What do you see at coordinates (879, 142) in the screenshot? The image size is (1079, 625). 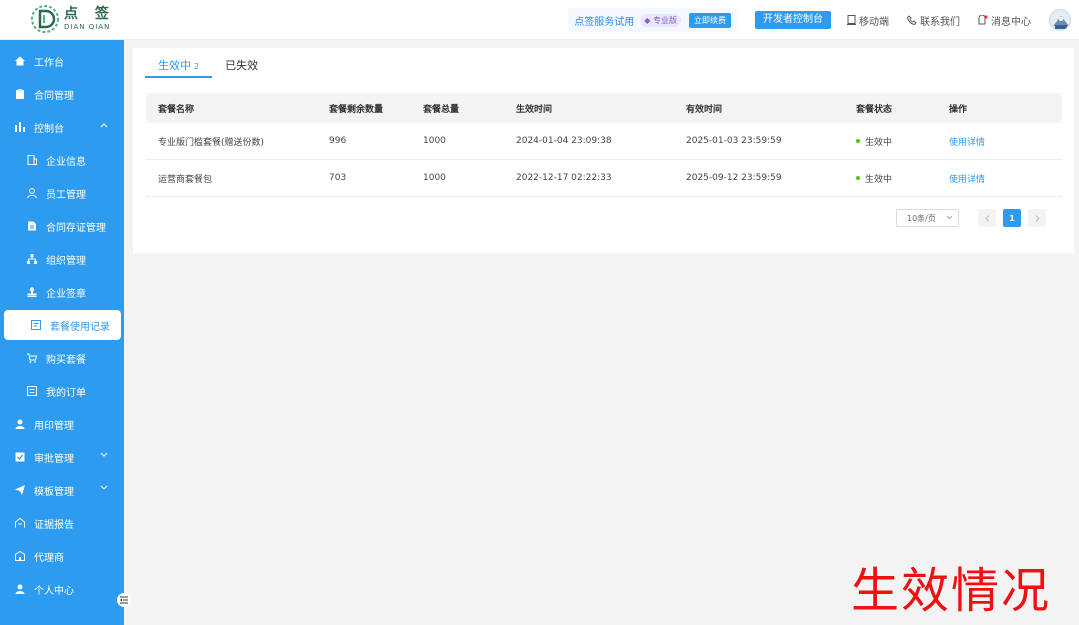 I see `status-text: 生效中` at bounding box center [879, 142].